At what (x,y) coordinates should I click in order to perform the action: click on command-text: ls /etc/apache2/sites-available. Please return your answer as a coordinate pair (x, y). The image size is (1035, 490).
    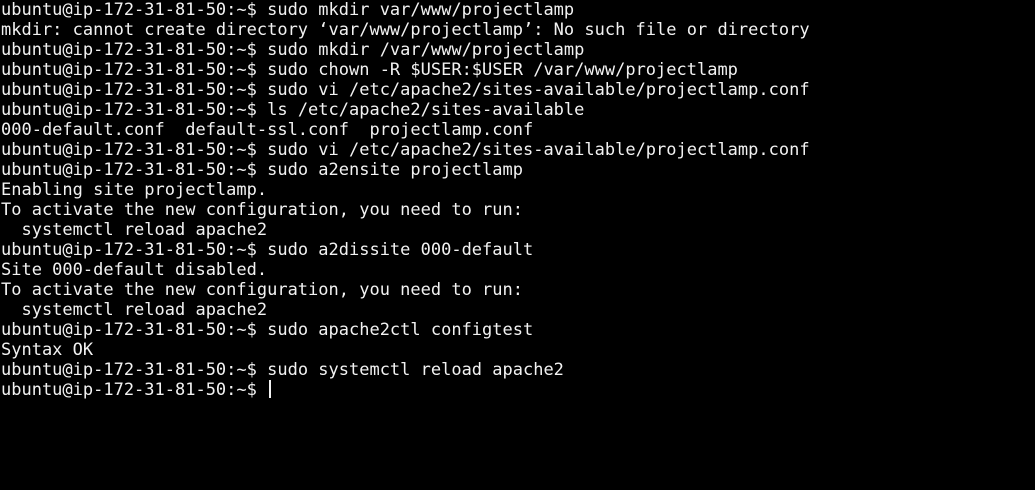
    Looking at the image, I should click on (426, 110).